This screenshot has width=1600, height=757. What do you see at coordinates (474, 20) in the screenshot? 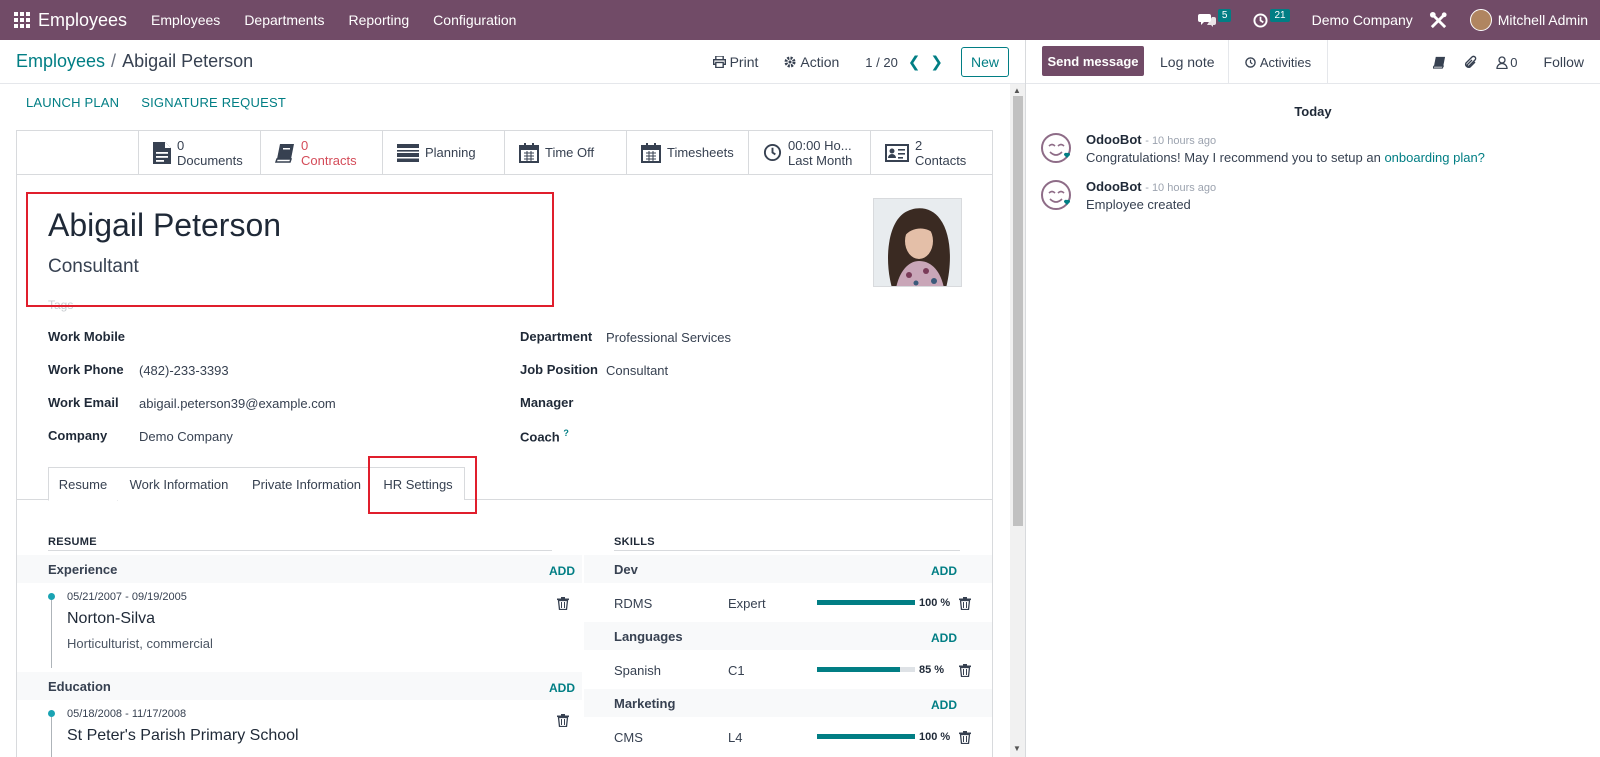
I see `menu-configuration: Configuration` at bounding box center [474, 20].